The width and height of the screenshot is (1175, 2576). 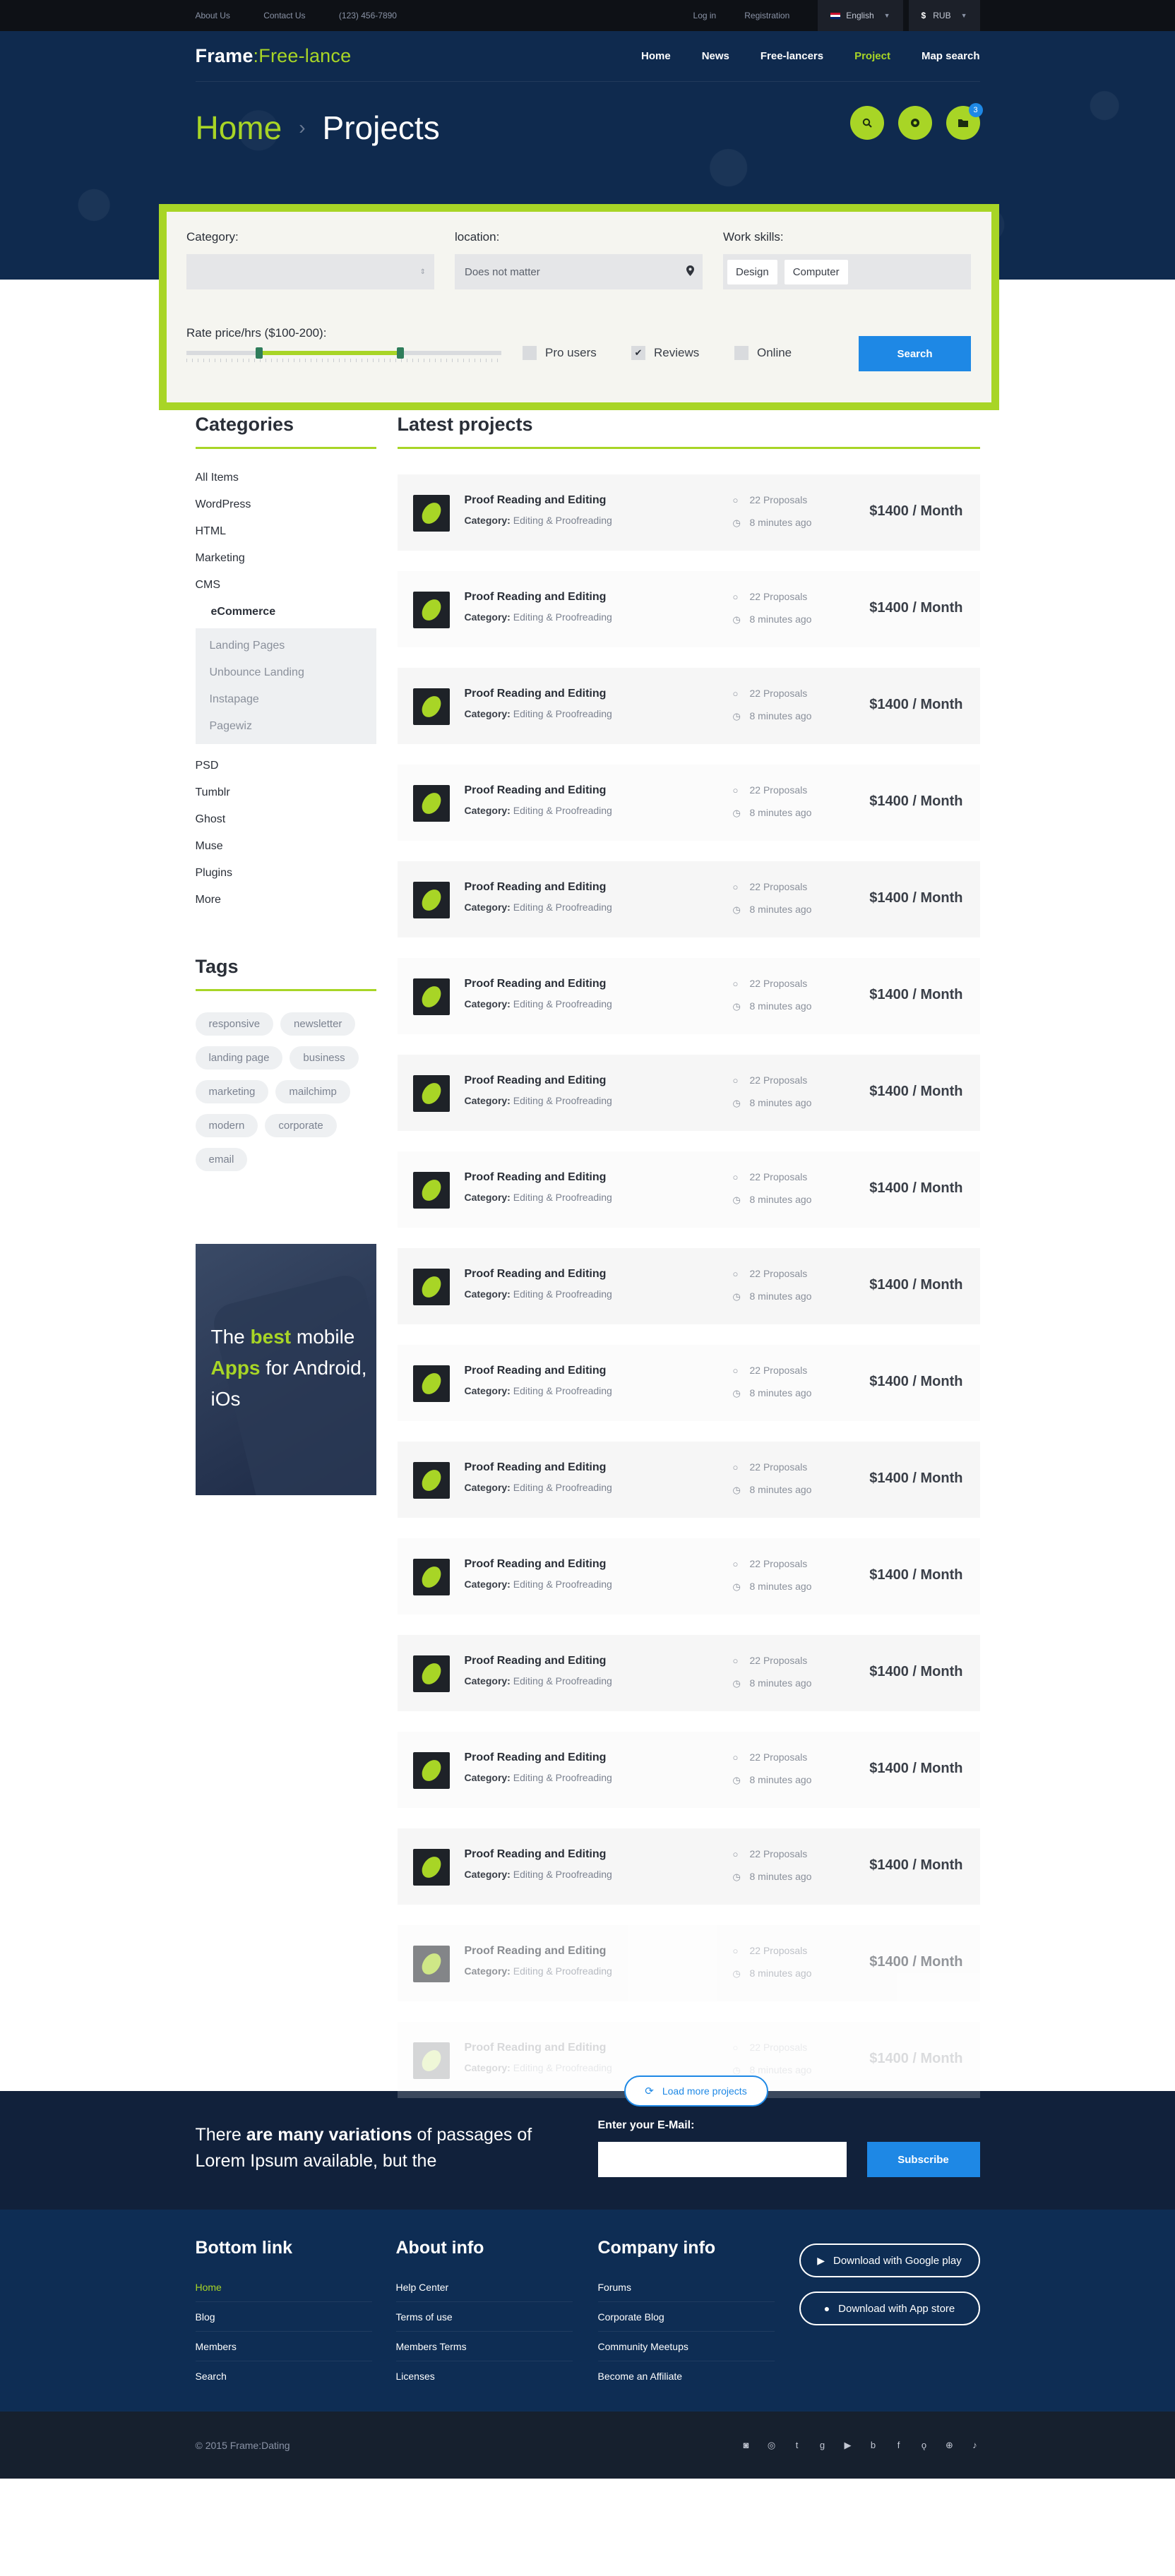 I want to click on footer-link: Forums, so click(x=686, y=2287).